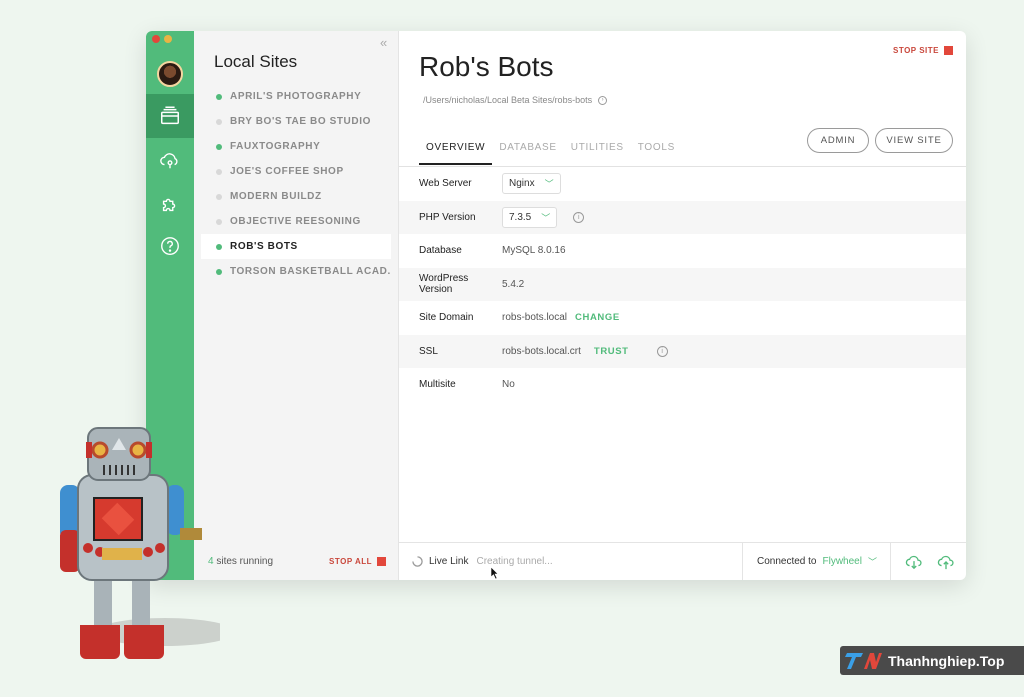  I want to click on site-list-item-label: OBJECTIVE REESONING, so click(295, 221).